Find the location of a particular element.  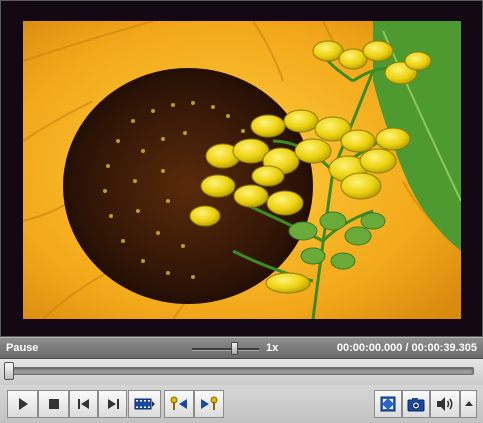

previous-frame-icon is located at coordinates (84, 404).